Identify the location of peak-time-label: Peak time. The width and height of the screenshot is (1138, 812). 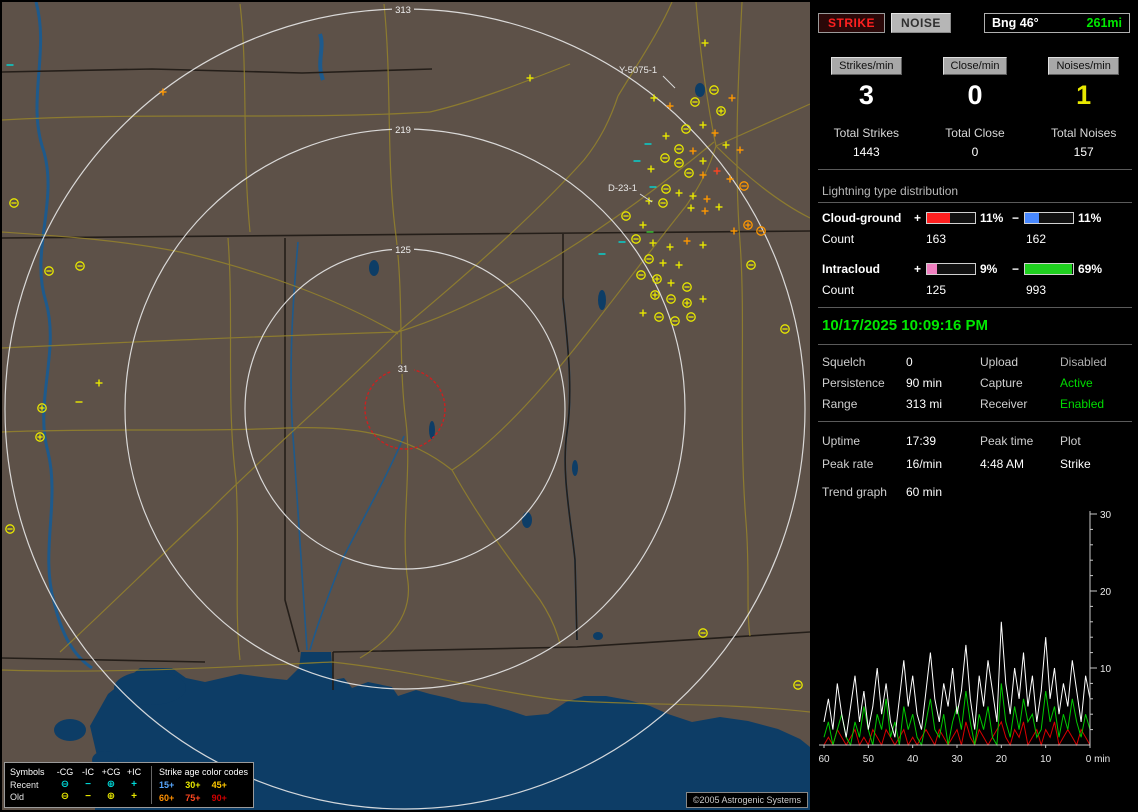
(1007, 441).